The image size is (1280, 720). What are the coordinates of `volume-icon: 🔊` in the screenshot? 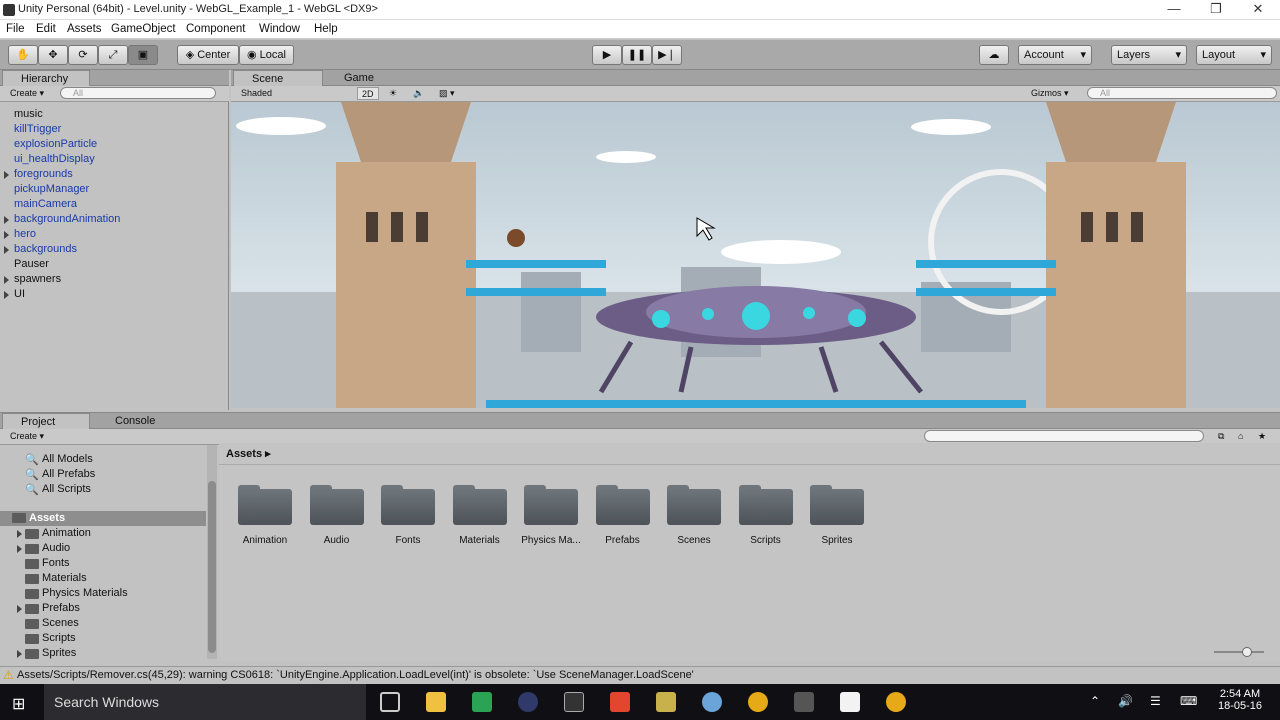 It's located at (1125, 701).